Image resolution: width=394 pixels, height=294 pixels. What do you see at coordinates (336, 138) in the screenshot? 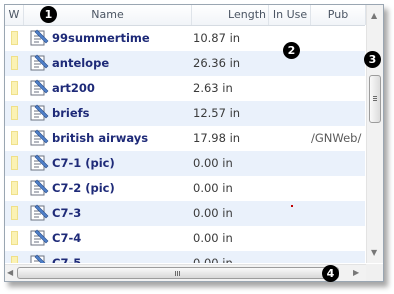
I see `story-pub-path: /GNWeb/` at bounding box center [336, 138].